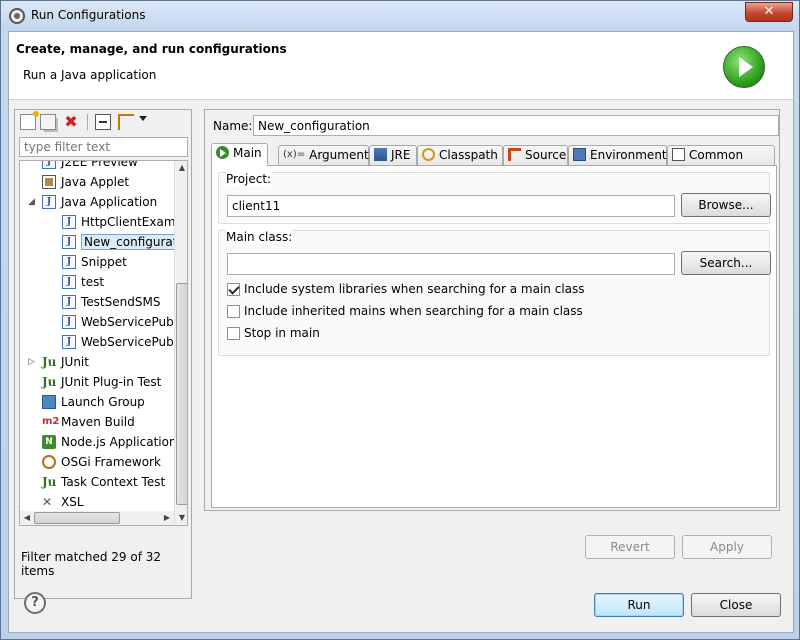  I want to click on tab-environment: Environment, so click(617, 155).